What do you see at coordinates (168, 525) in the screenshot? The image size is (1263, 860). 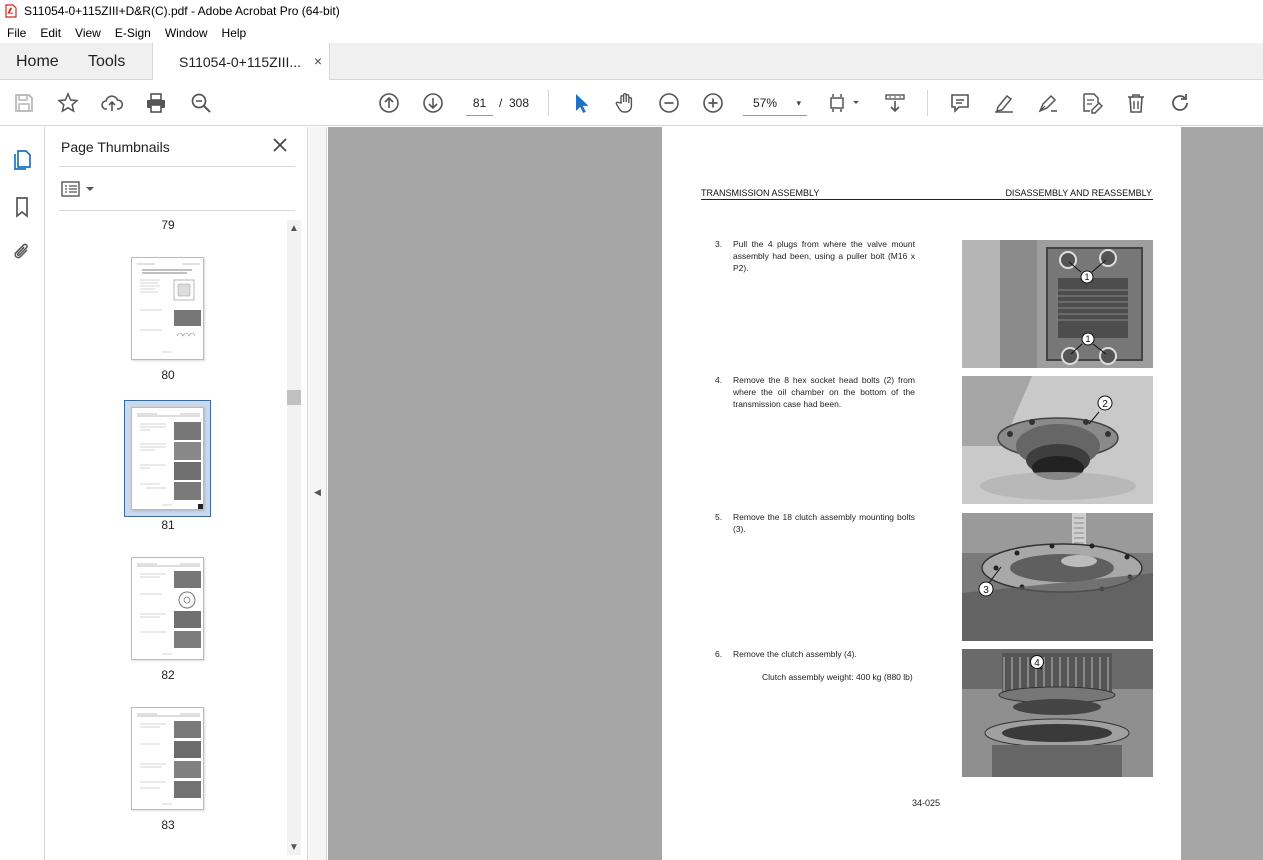 I see `thumbnail-label: 81` at bounding box center [168, 525].